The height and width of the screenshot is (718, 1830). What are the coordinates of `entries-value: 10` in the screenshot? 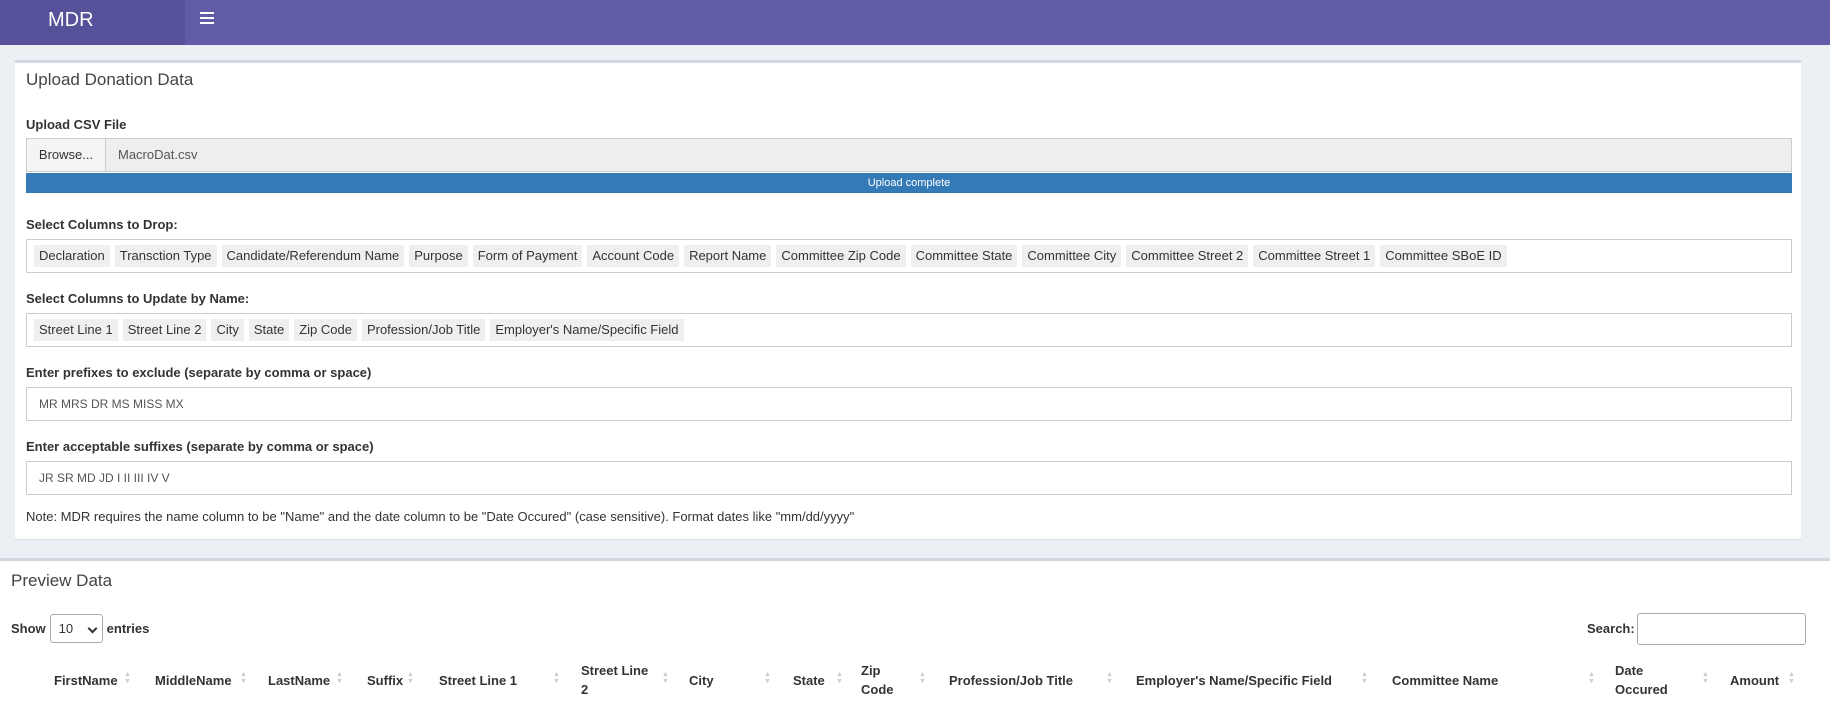 It's located at (66, 628).